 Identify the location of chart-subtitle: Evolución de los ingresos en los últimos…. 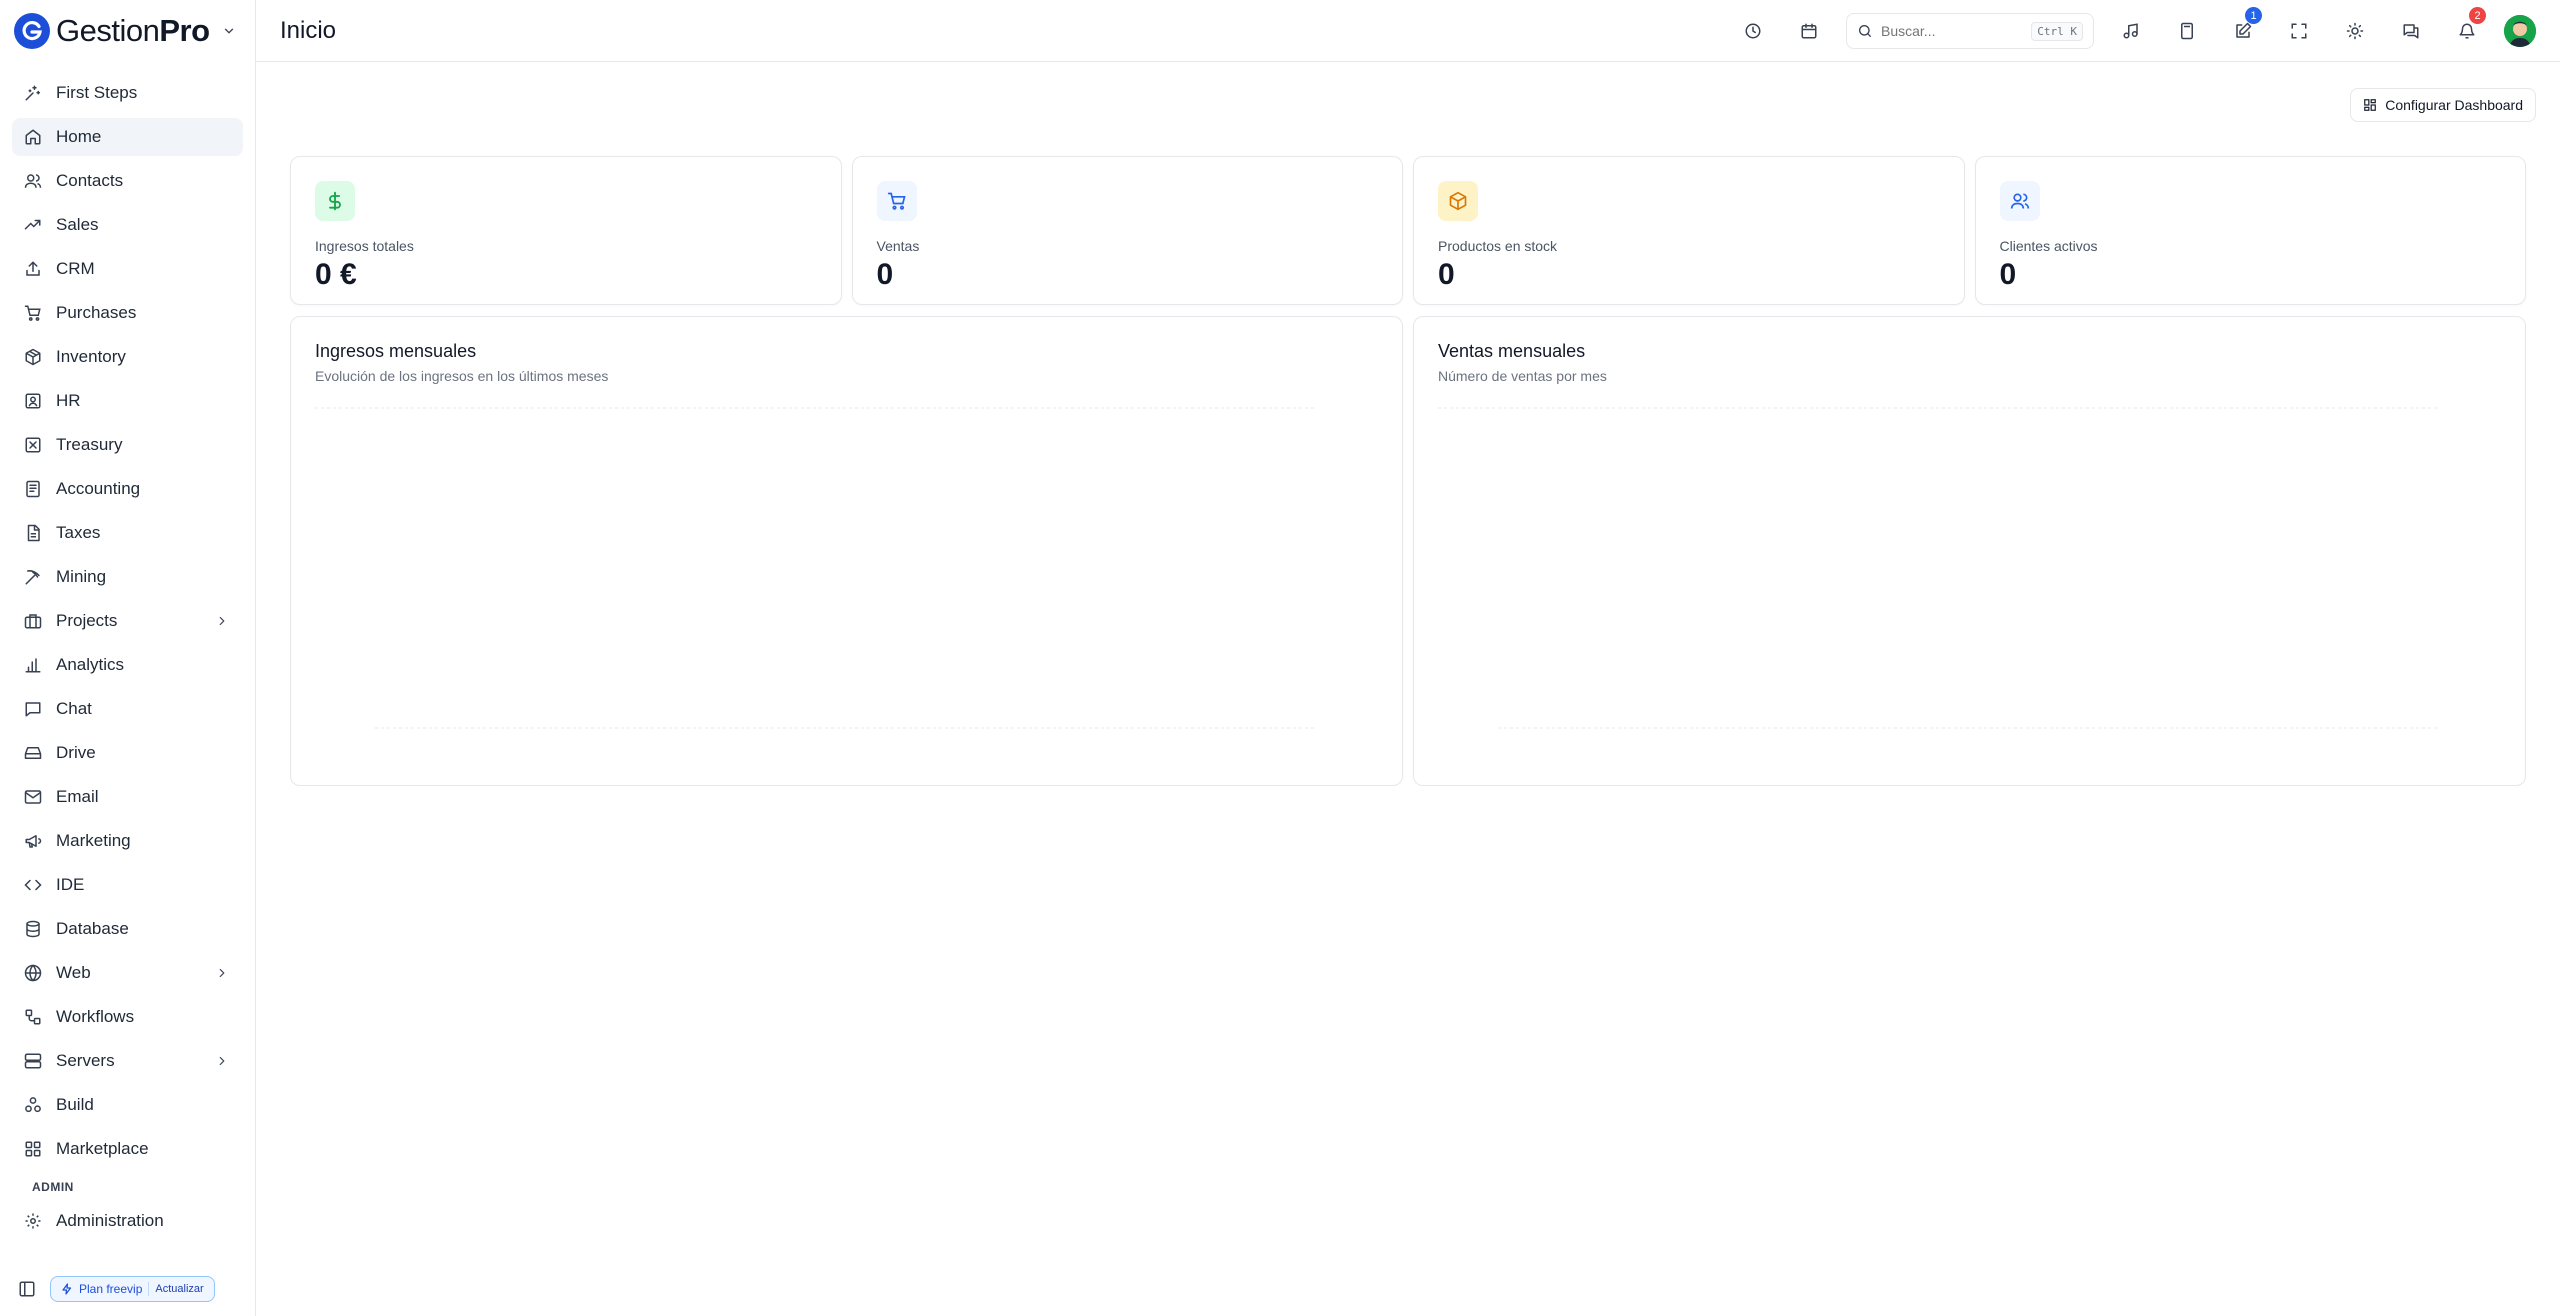
(462, 376).